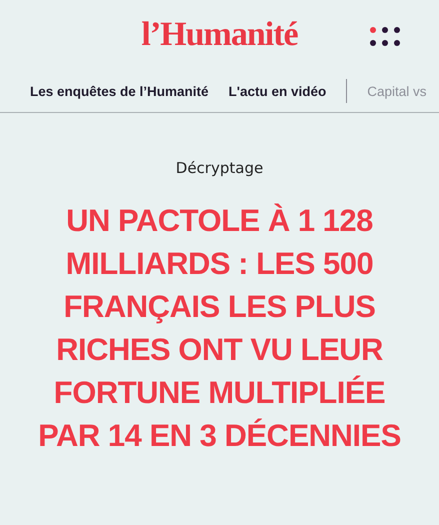  What do you see at coordinates (277, 91) in the screenshot?
I see `nav-link: L'actu en vidéo` at bounding box center [277, 91].